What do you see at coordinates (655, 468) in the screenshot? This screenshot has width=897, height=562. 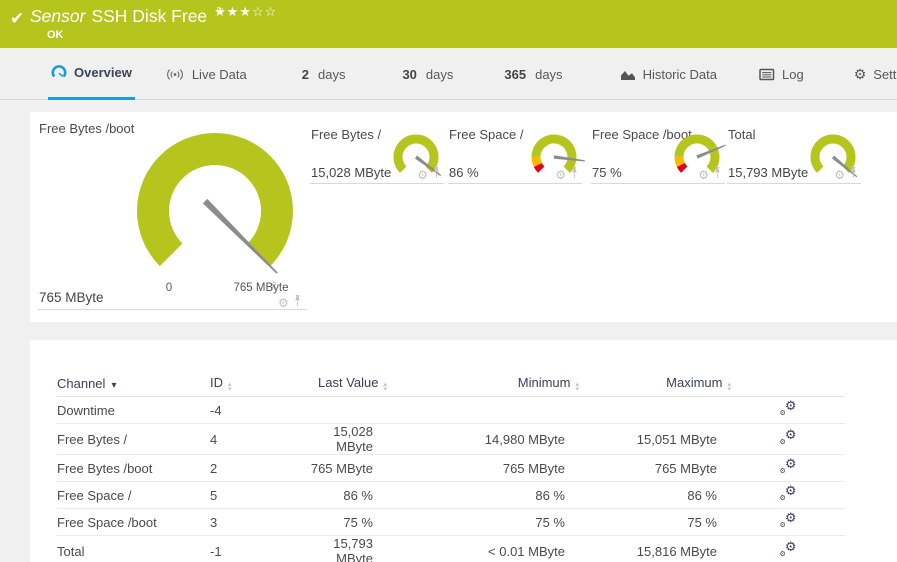 I see `maximum-cell: 765 MByte` at bounding box center [655, 468].